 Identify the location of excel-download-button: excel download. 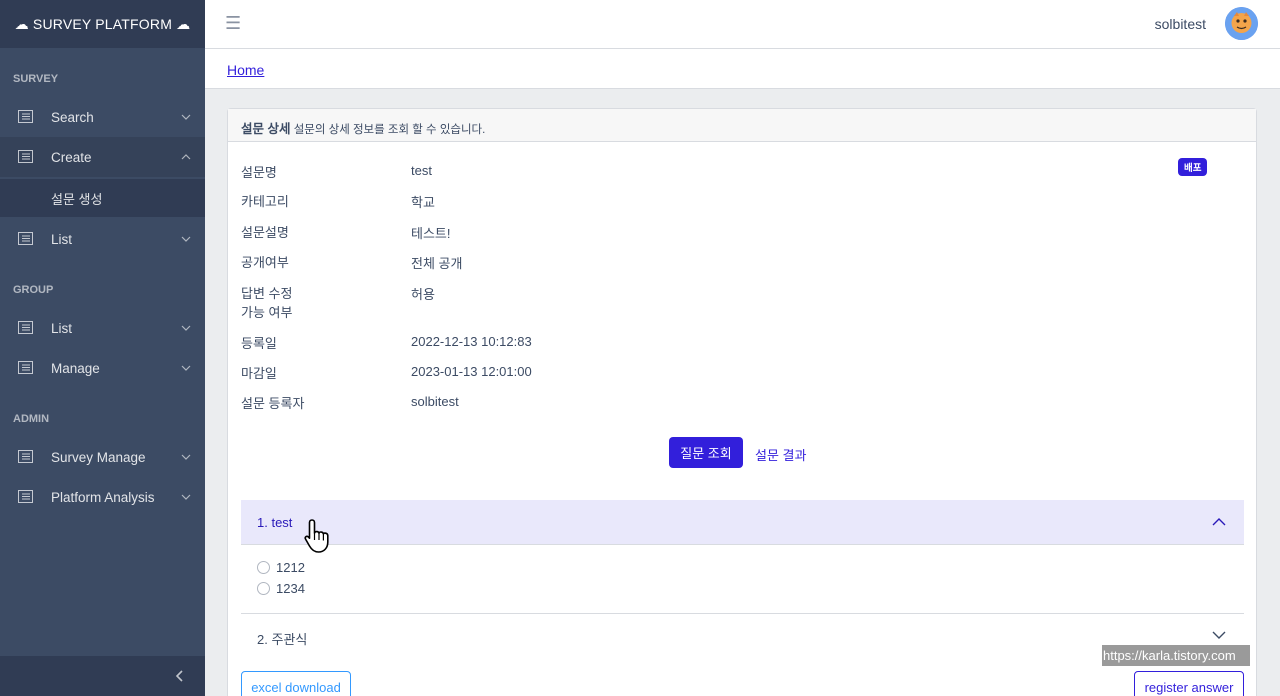
(296, 683).